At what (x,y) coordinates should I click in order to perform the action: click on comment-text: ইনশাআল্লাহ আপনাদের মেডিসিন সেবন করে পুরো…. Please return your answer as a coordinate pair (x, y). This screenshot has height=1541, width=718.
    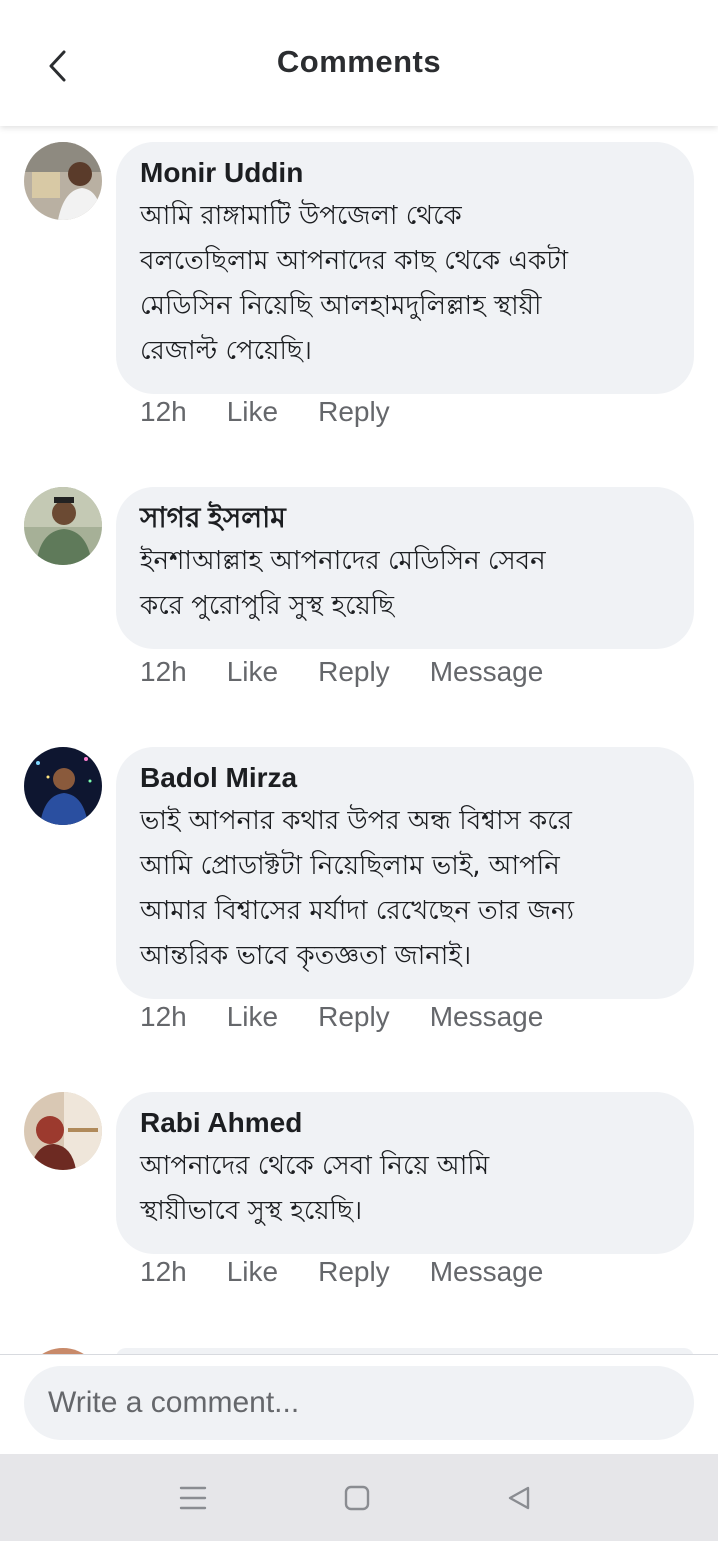
    Looking at the image, I should click on (343, 583).